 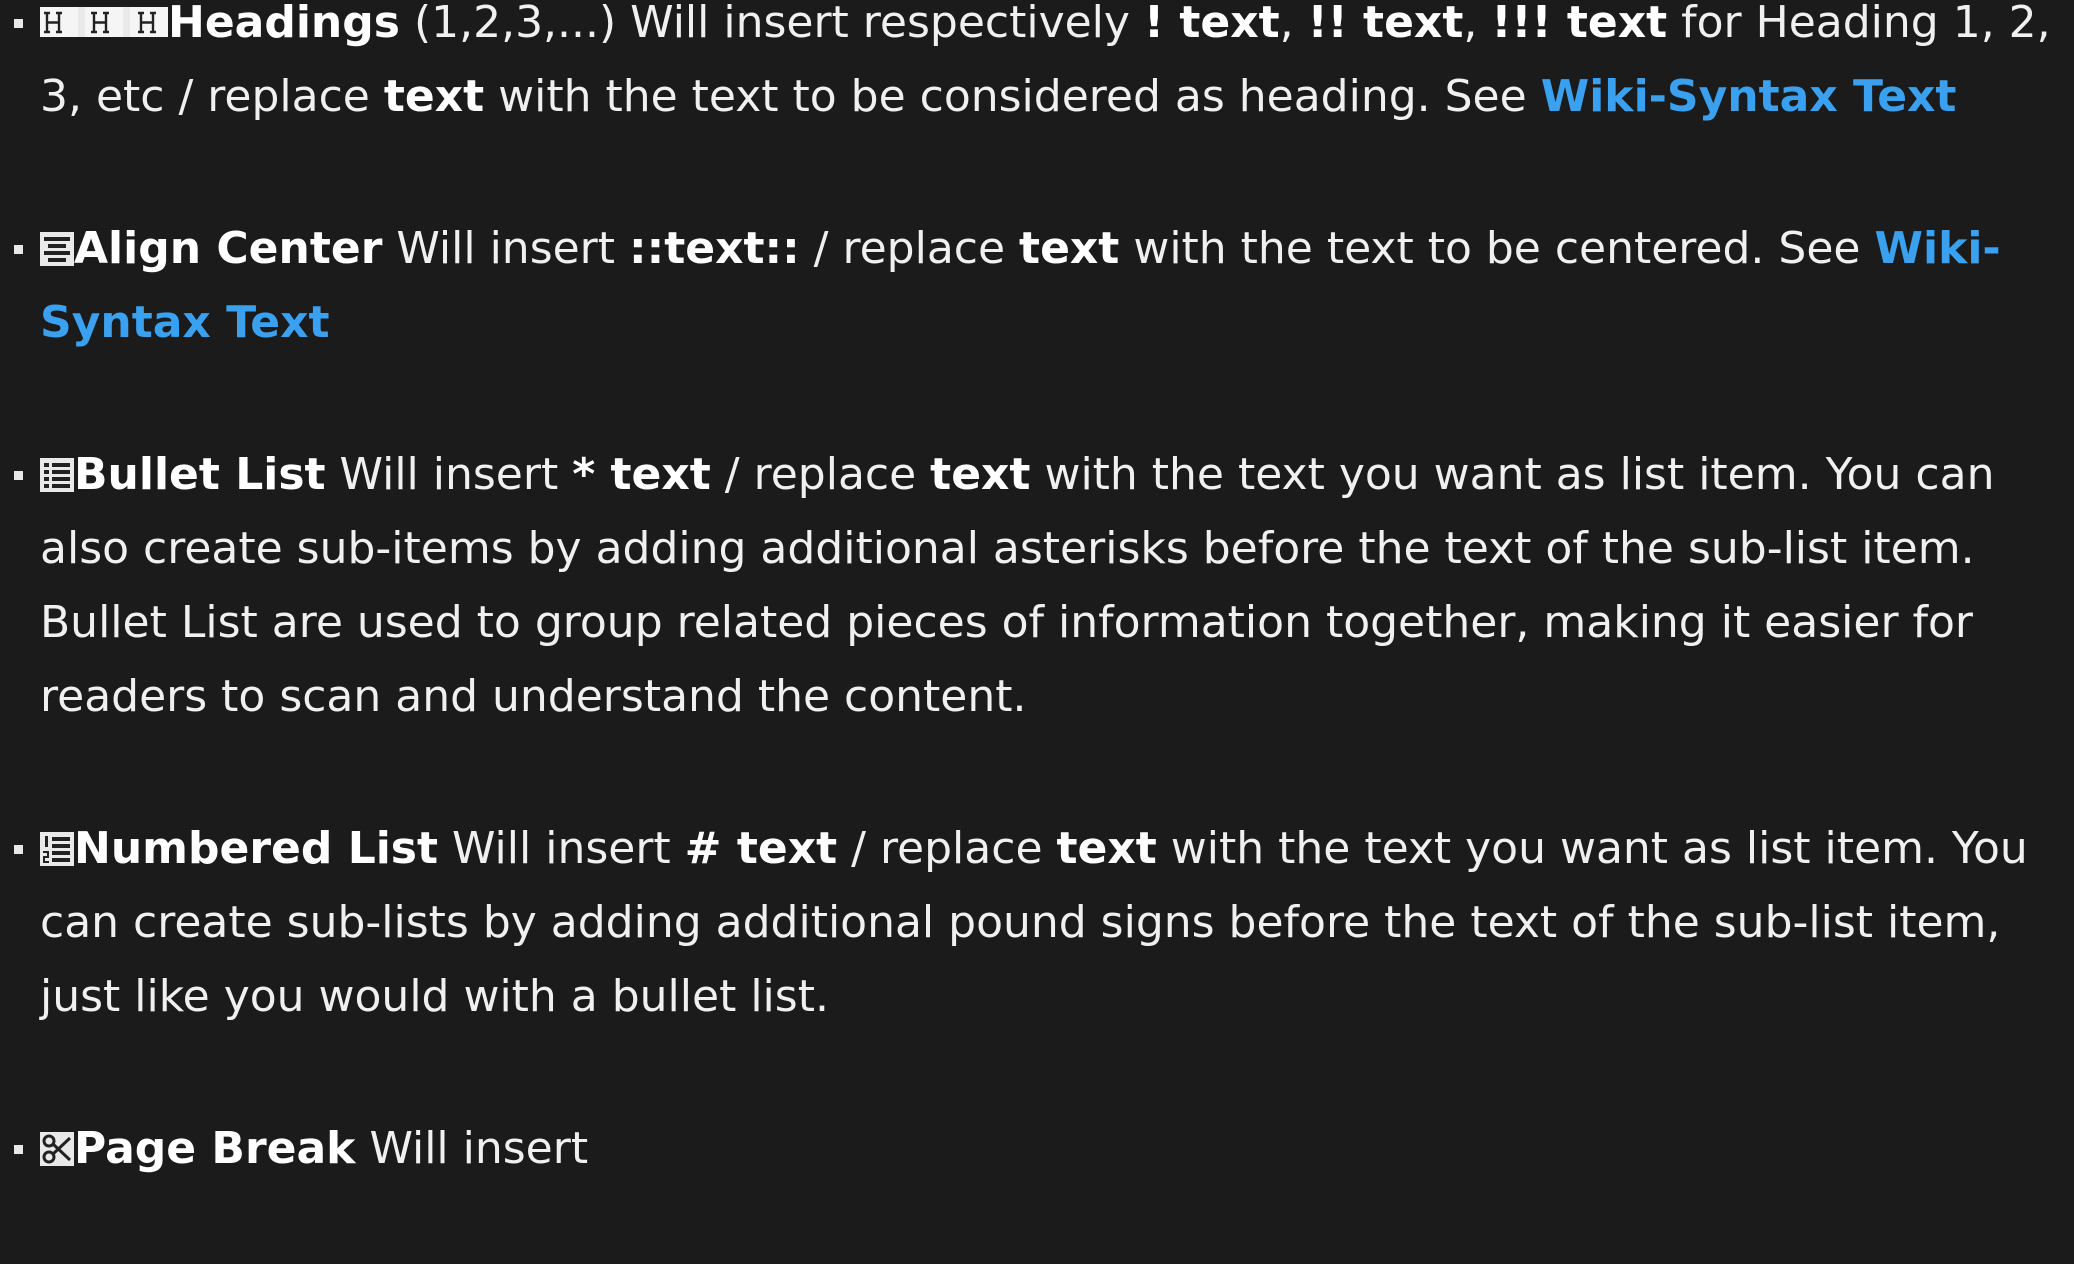 I want to click on tool-name-page-break: Page Break, so click(x=215, y=1148).